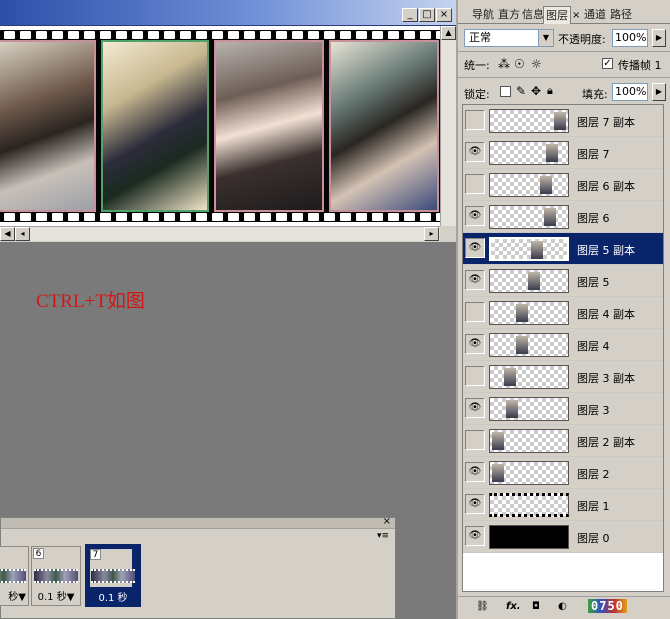  What do you see at coordinates (38, 553) in the screenshot?
I see `frame-number: 6` at bounding box center [38, 553].